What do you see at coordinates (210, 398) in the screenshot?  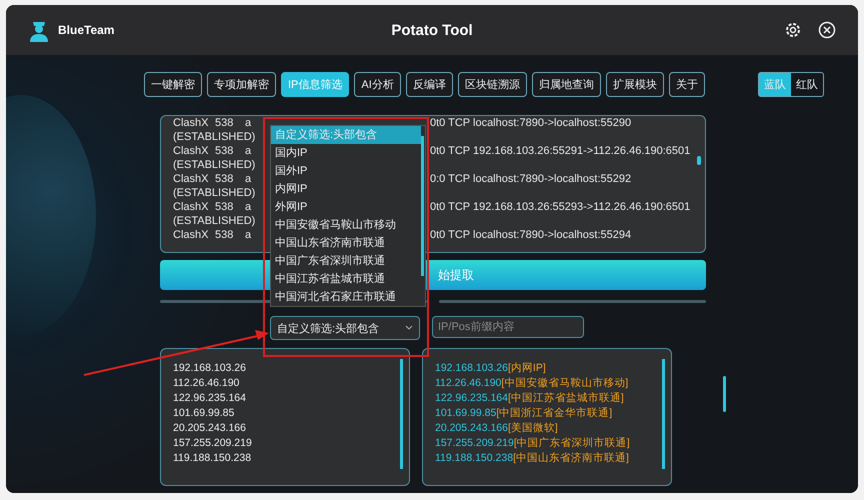 I see `ip-address: 122.96.235.164` at bounding box center [210, 398].